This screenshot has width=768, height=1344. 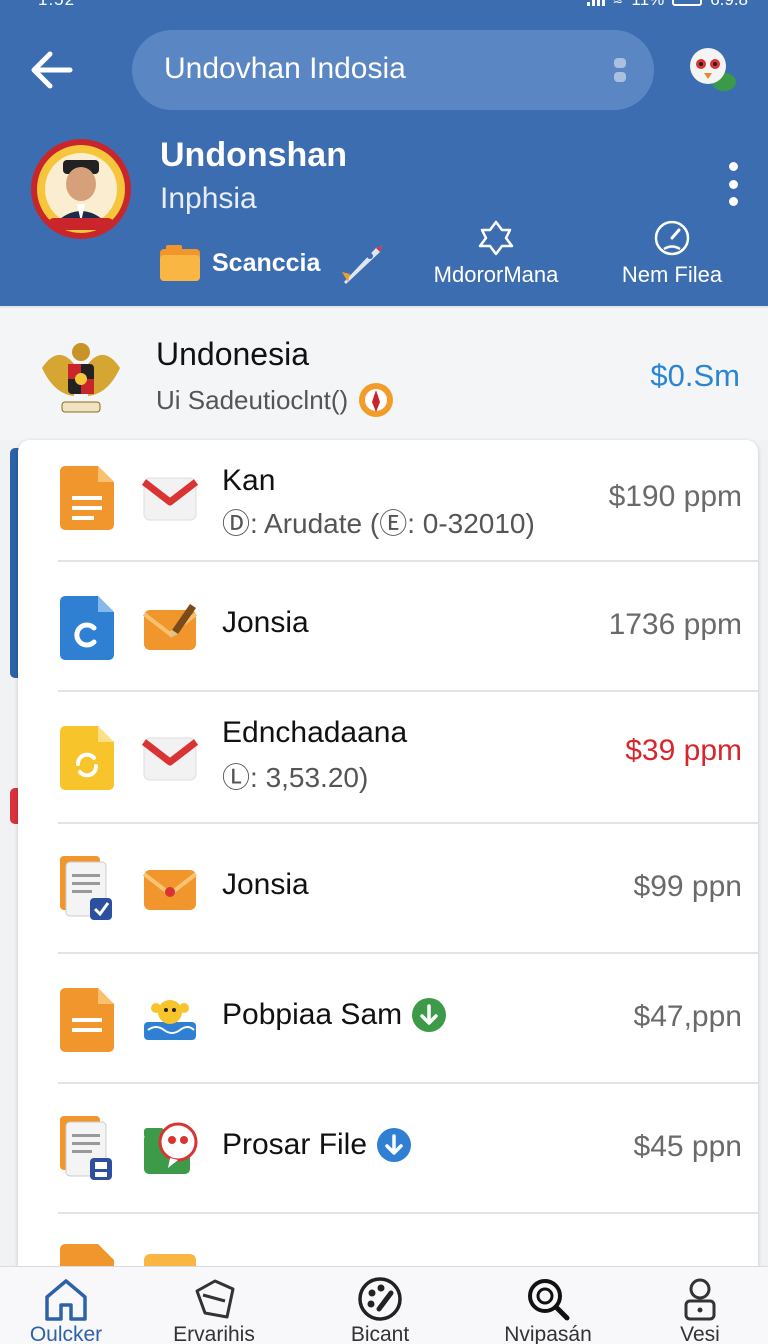 I want to click on search-options-icon, so click(x=621, y=70).